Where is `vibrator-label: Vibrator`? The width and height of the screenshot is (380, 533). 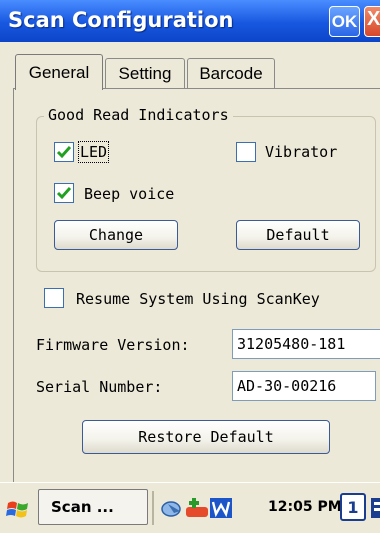
vibrator-label: Vibrator is located at coordinates (301, 152).